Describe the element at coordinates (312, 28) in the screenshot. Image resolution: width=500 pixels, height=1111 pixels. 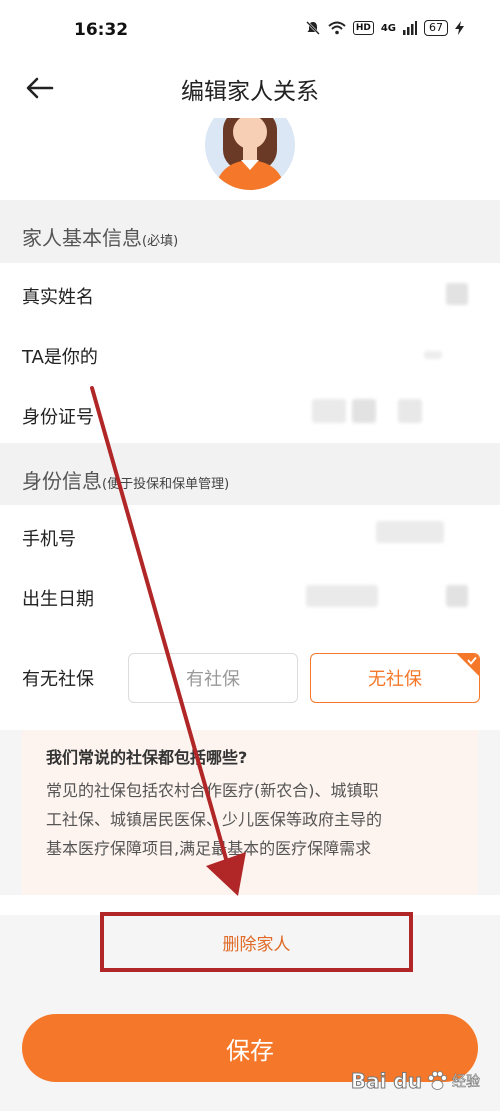
I see `bell-off-icon` at that location.